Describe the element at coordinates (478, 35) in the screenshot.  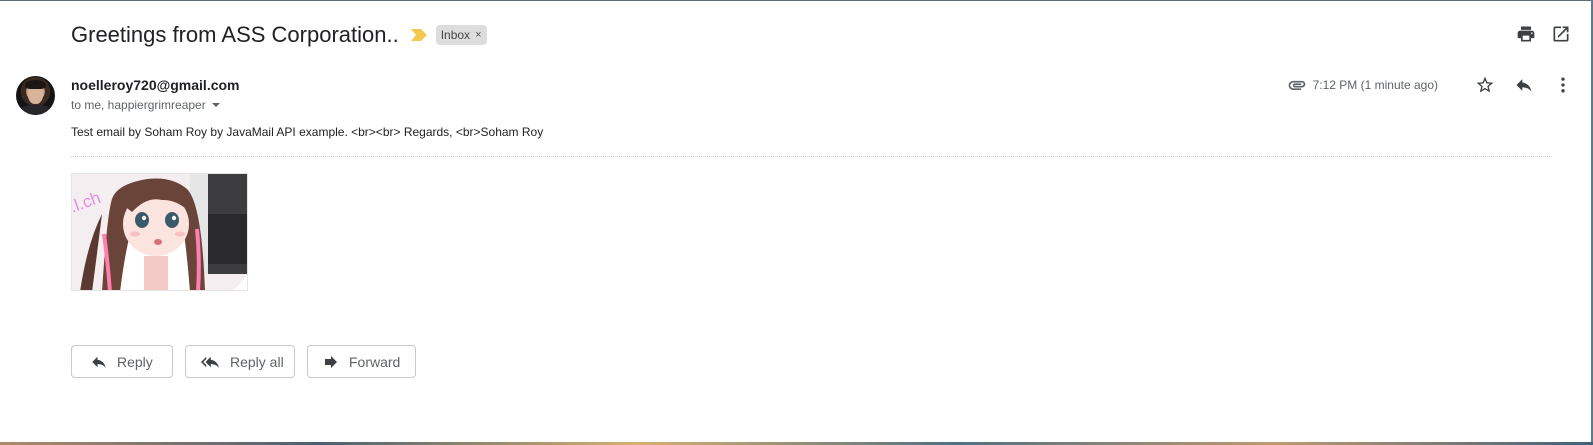
I see `remove-label-button: ×` at that location.